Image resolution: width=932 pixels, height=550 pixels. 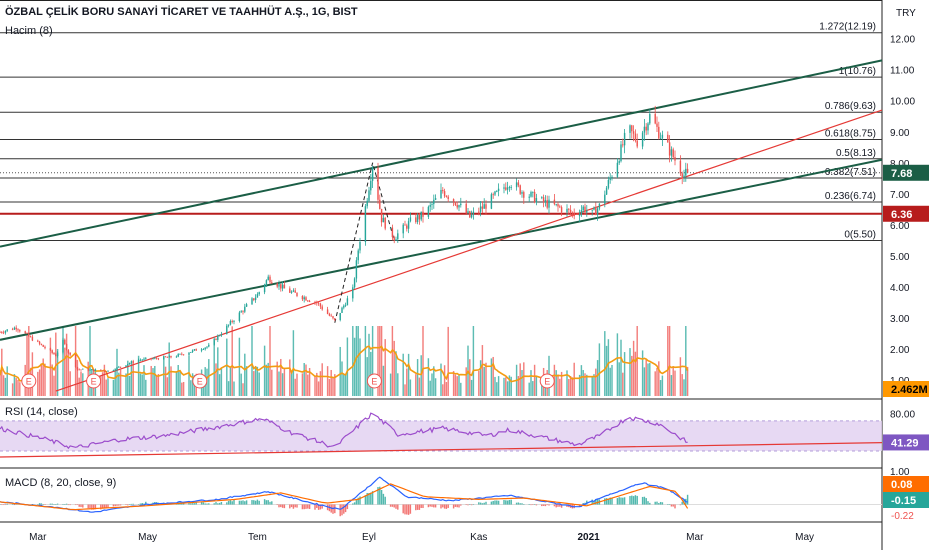 I want to click on rsi-indicator-label: RSI (14, close), so click(x=41, y=412).